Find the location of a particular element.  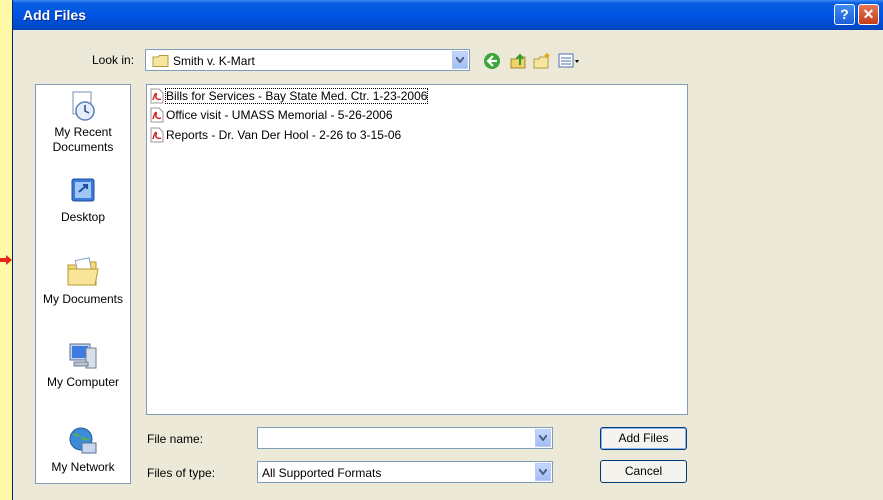

my-computer-icon is located at coordinates (83, 356).